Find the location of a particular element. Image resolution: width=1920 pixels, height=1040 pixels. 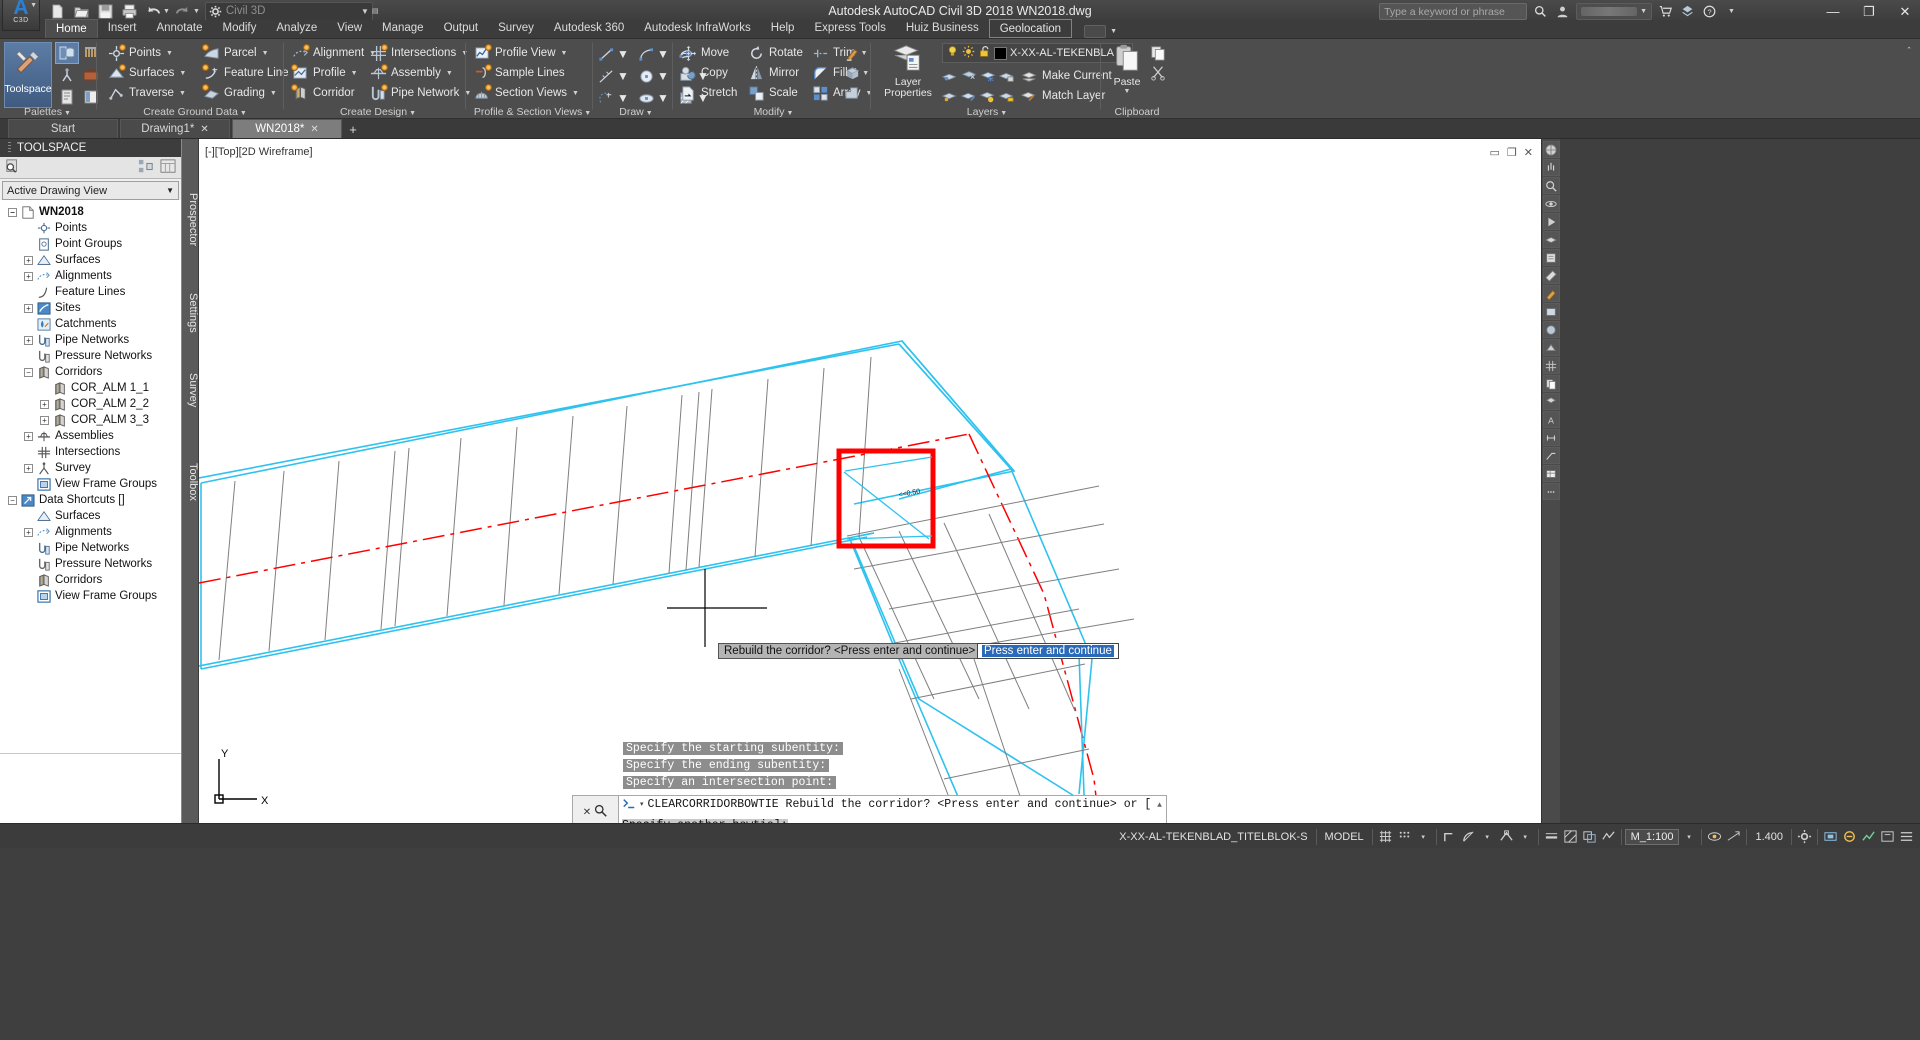

tab-insert: Insert is located at coordinates (122, 28).